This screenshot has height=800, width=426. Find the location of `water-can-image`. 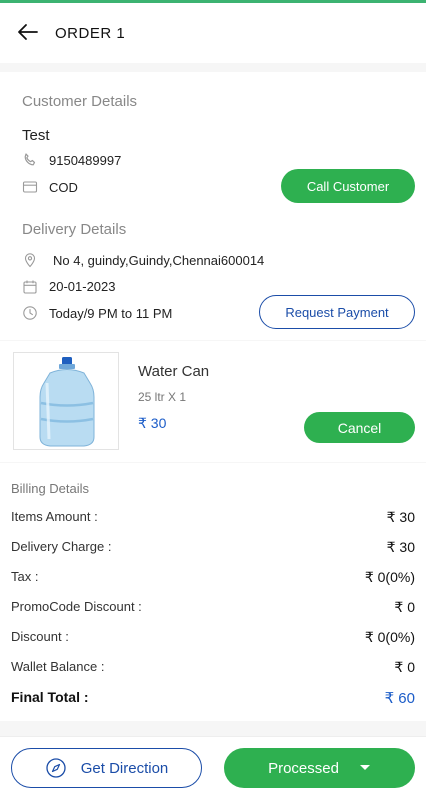

water-can-image is located at coordinates (67, 402).